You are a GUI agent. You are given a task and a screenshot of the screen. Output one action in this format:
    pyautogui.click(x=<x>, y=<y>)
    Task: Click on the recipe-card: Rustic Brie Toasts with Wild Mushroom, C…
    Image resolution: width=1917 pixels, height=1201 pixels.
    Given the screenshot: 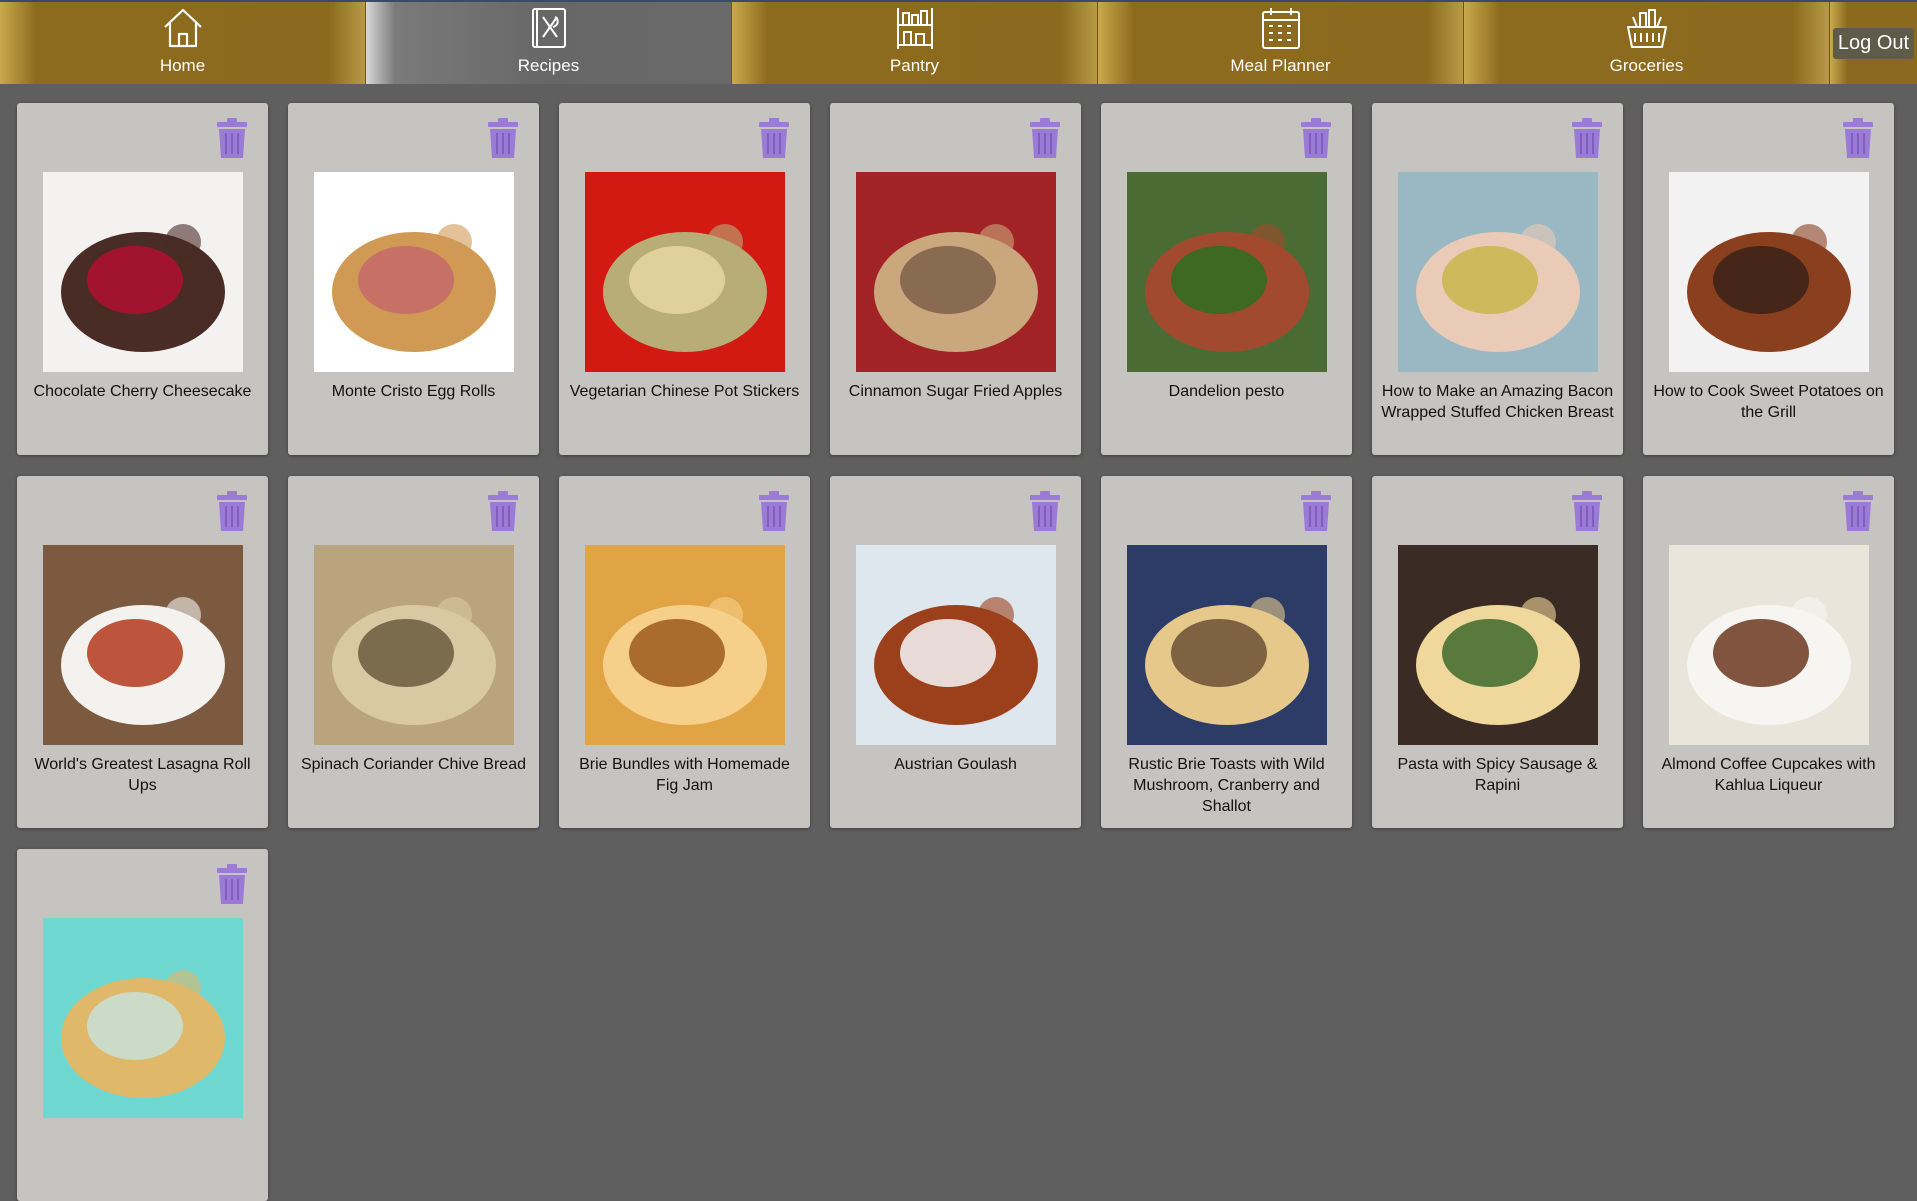 What is the action you would take?
    pyautogui.click(x=1226, y=652)
    